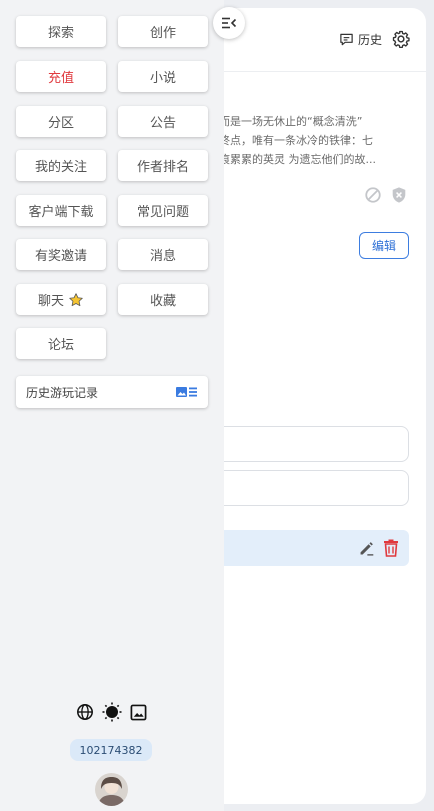  I want to click on menu-label: 常见问题, so click(162, 212).